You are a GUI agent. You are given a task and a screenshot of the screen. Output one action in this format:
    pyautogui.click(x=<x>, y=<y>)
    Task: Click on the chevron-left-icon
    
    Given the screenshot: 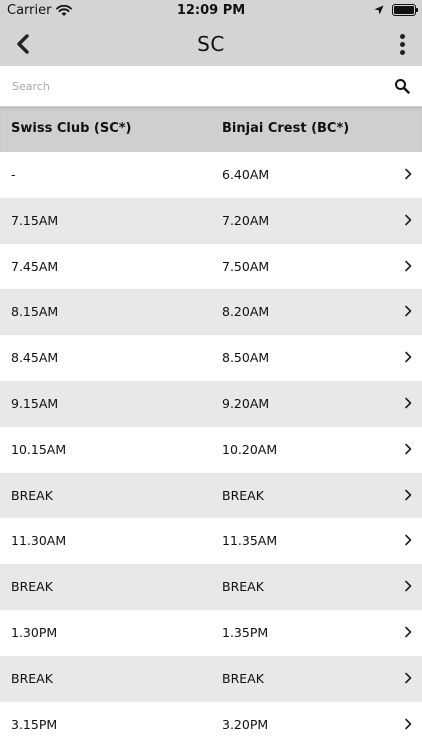 What is the action you would take?
    pyautogui.click(x=23, y=44)
    